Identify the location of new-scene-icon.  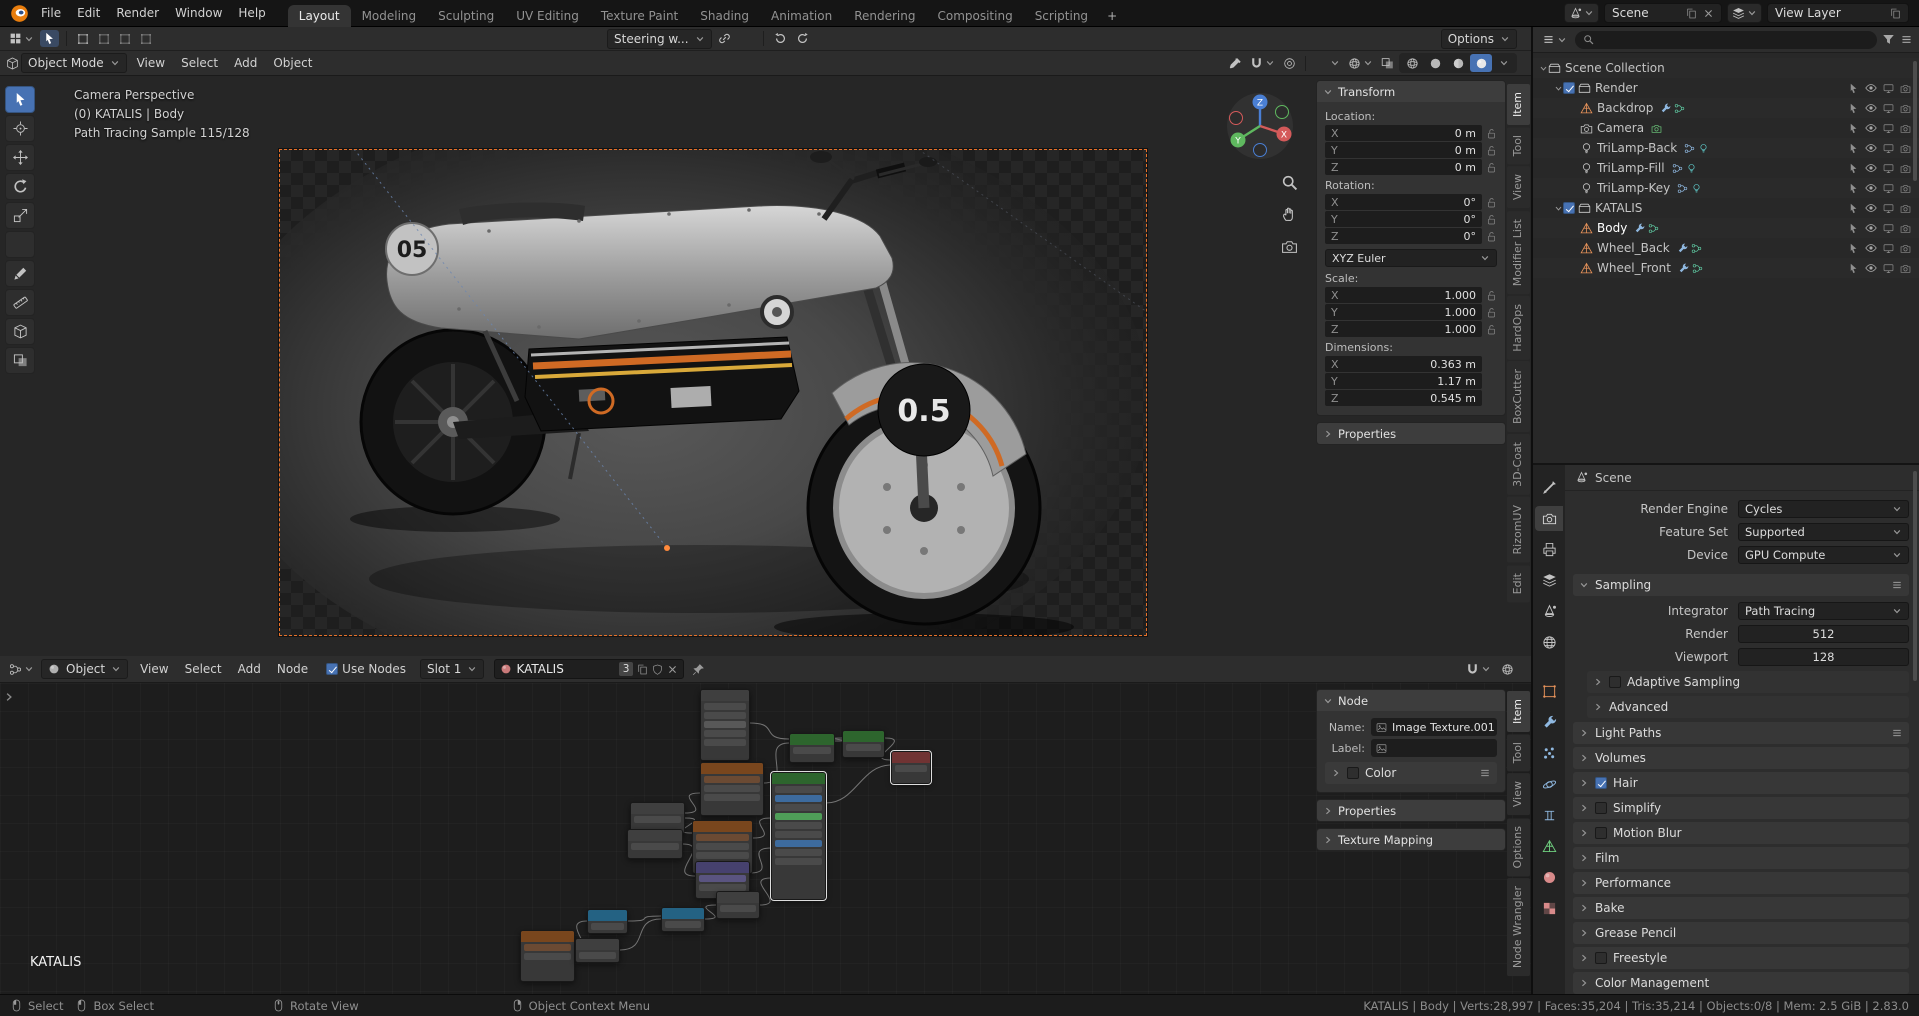
(1691, 13).